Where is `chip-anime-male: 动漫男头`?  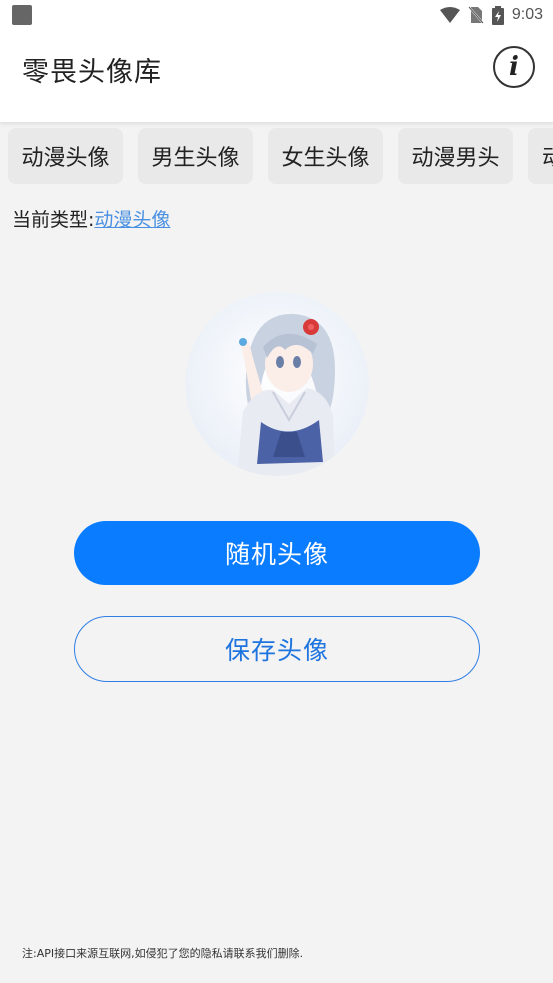 chip-anime-male: 动漫男头 is located at coordinates (455, 156).